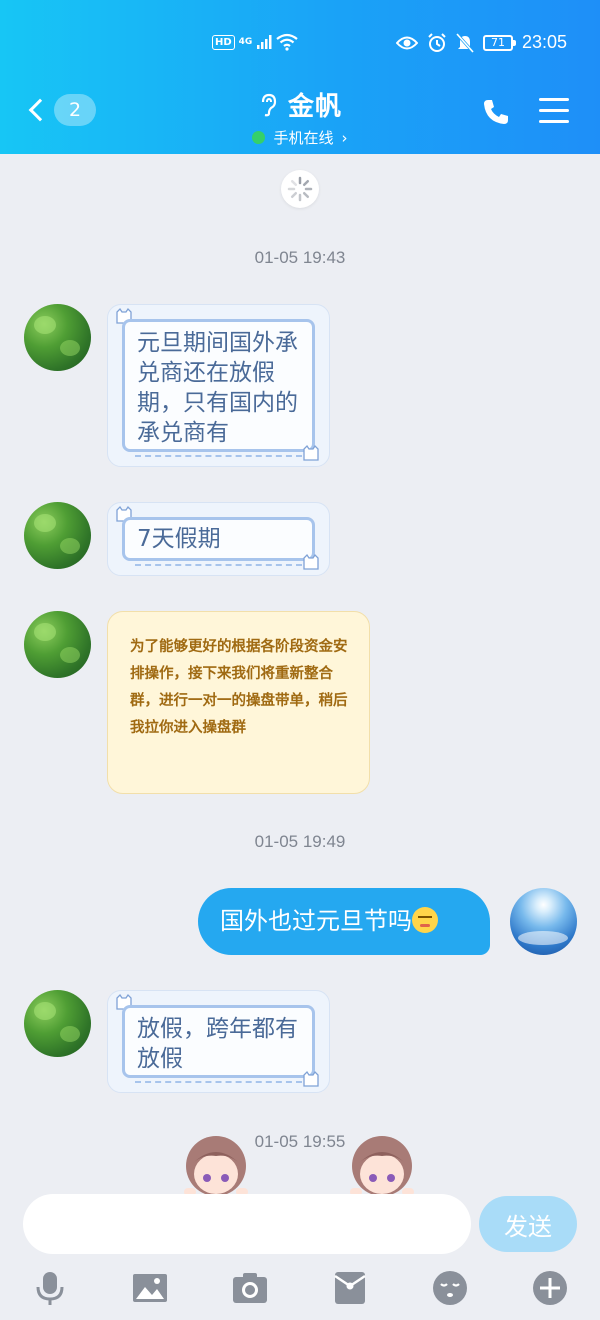  What do you see at coordinates (150, 1288) in the screenshot?
I see `image-icon` at bounding box center [150, 1288].